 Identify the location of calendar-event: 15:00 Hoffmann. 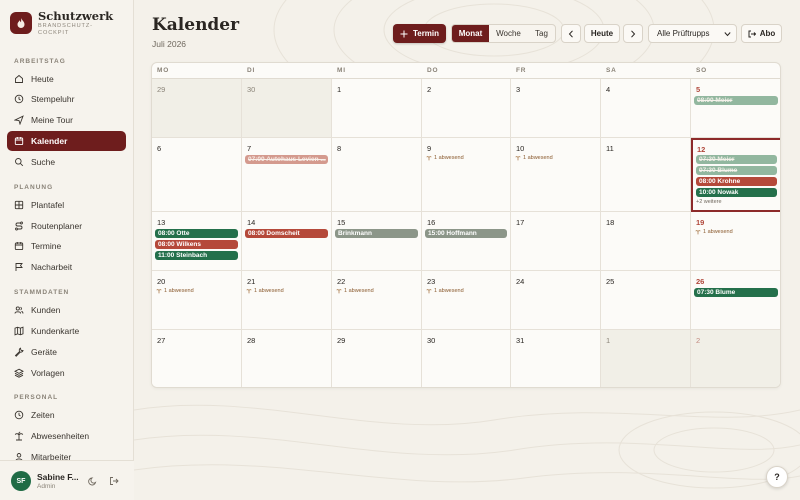
(466, 233).